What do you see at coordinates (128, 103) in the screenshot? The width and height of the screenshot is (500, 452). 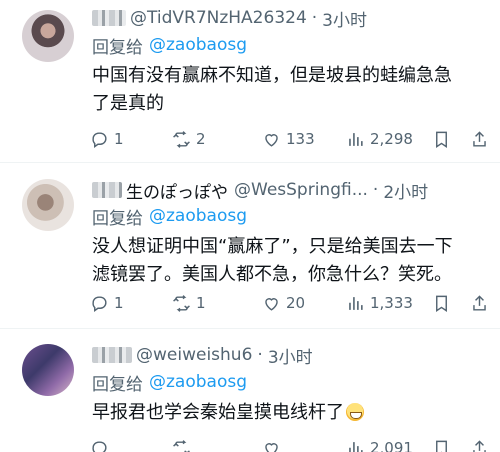 I see `tweet-text-line: 了是真的` at bounding box center [128, 103].